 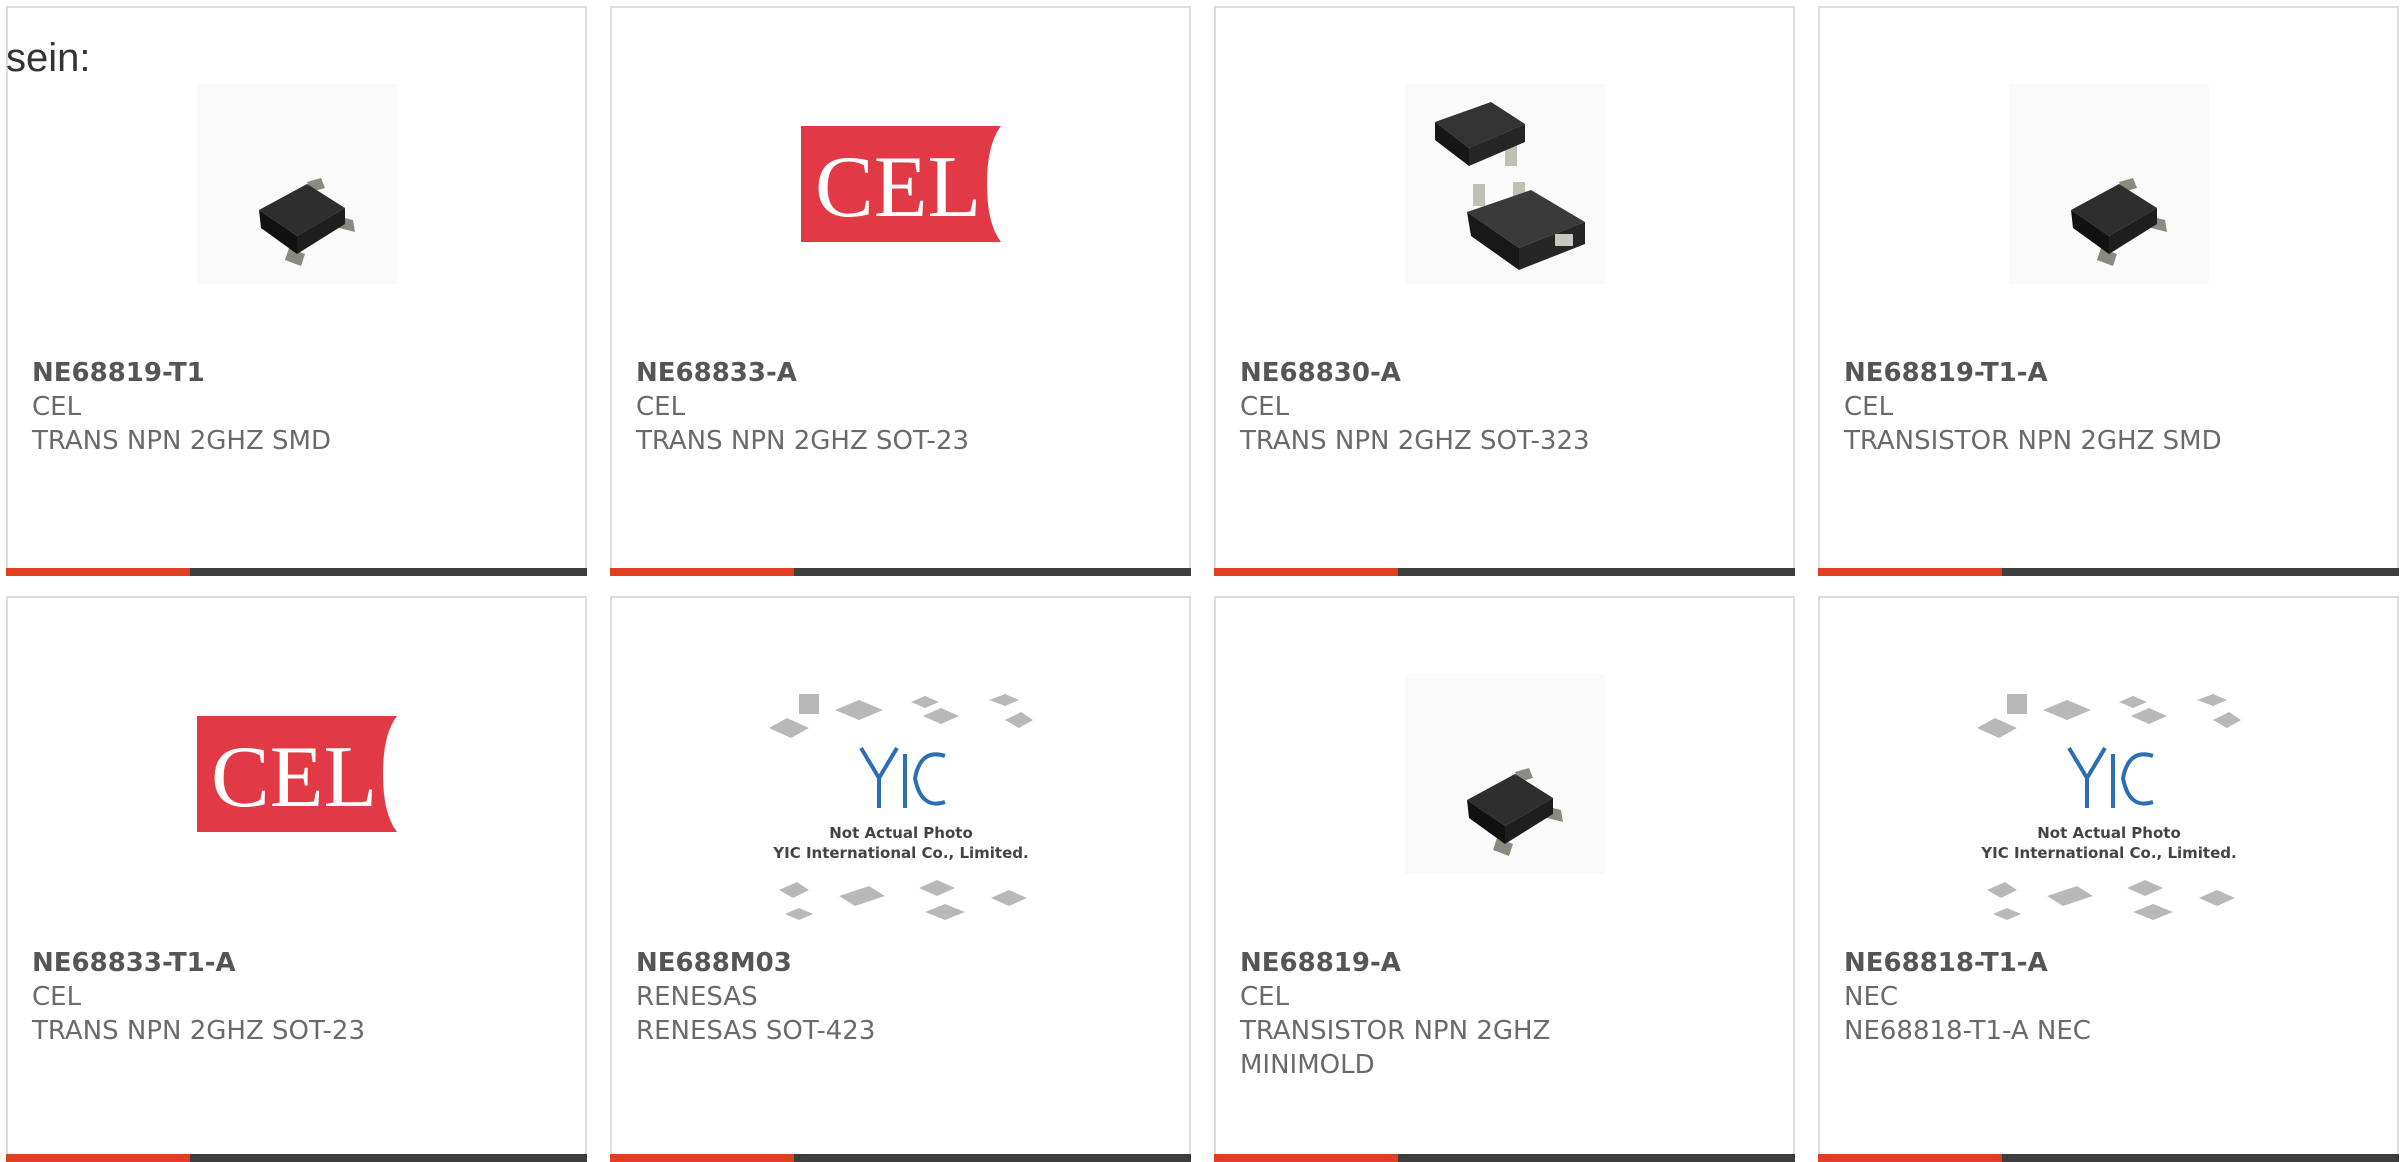 I want to click on product-card: CEL NE68833-A CEL TRANS NPN 2GHZ SOT-23, so click(x=900, y=291).